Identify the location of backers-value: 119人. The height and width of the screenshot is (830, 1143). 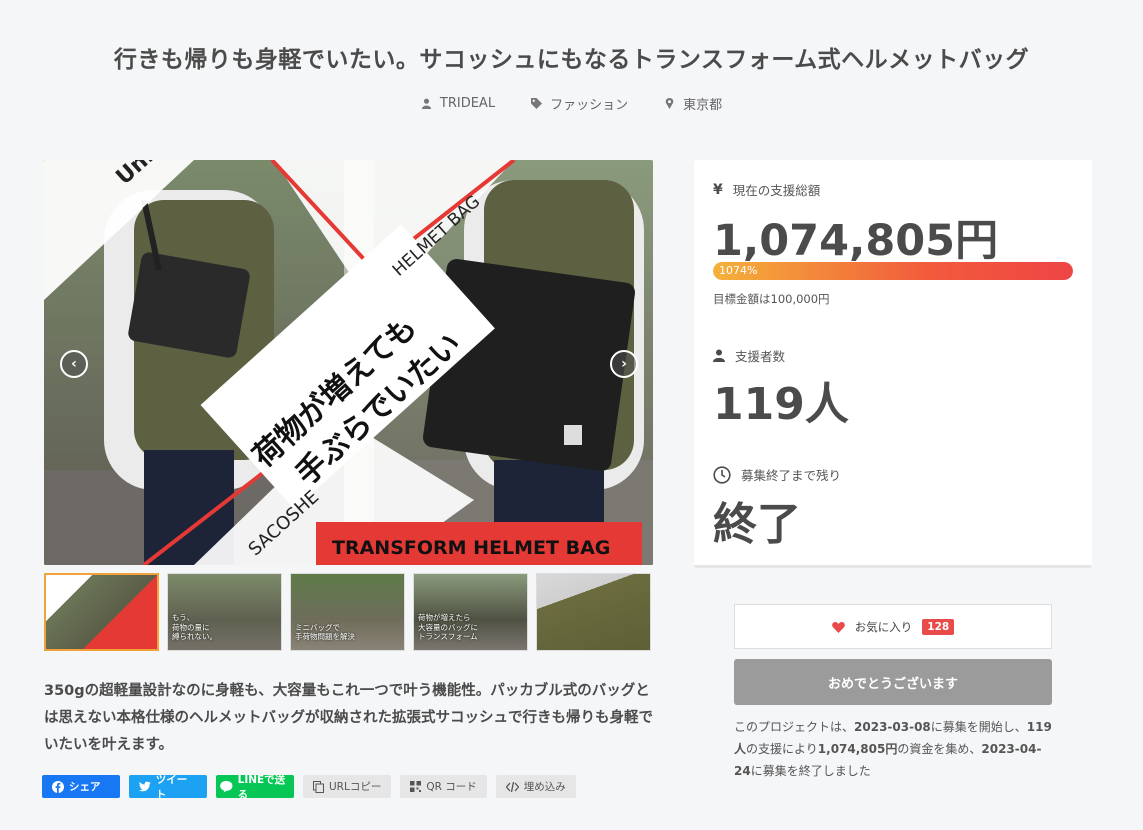
(781, 404).